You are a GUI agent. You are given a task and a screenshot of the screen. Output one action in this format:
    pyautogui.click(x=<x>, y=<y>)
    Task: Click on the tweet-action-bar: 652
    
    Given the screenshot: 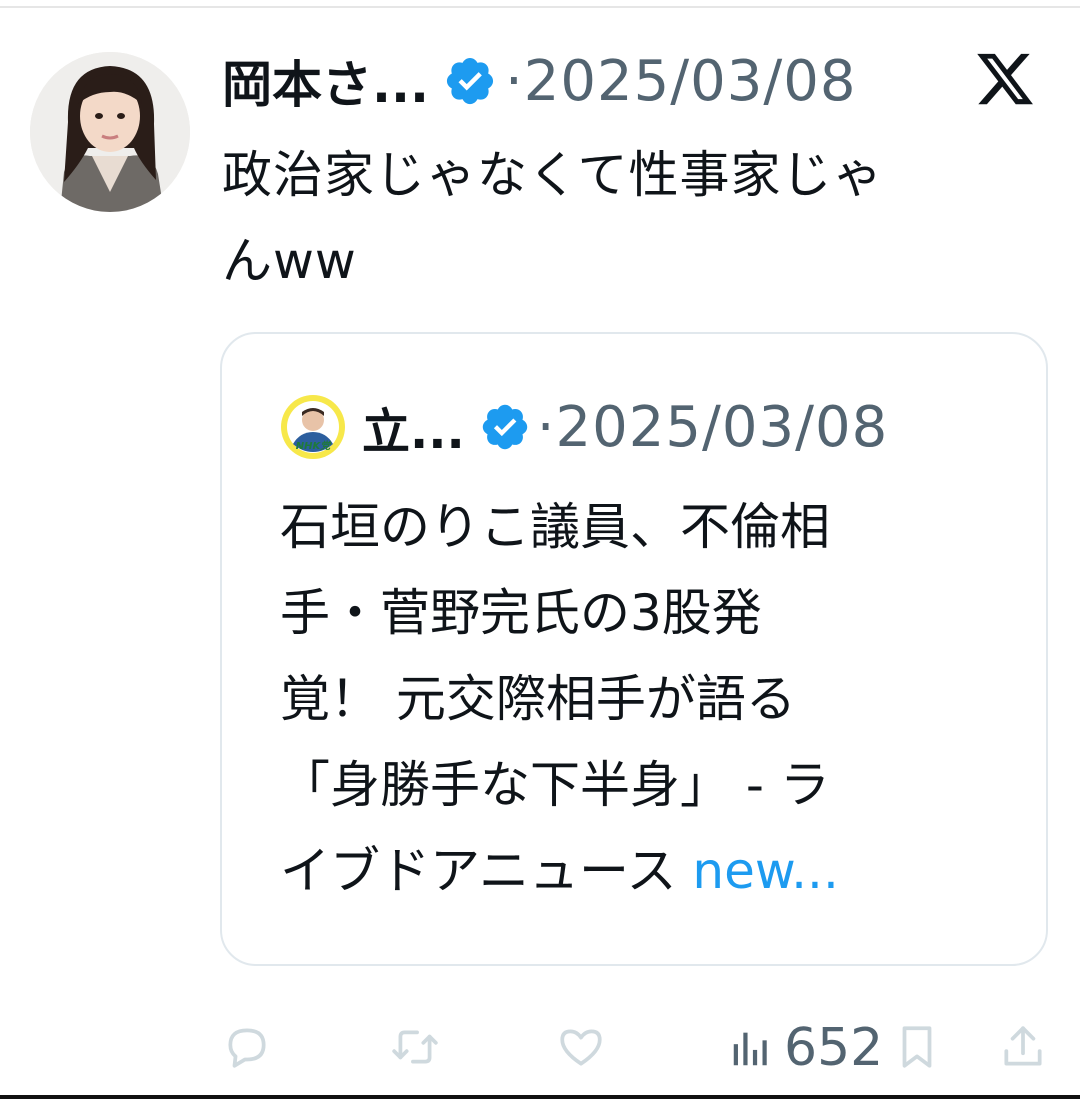 What is the action you would take?
    pyautogui.click(x=540, y=1047)
    